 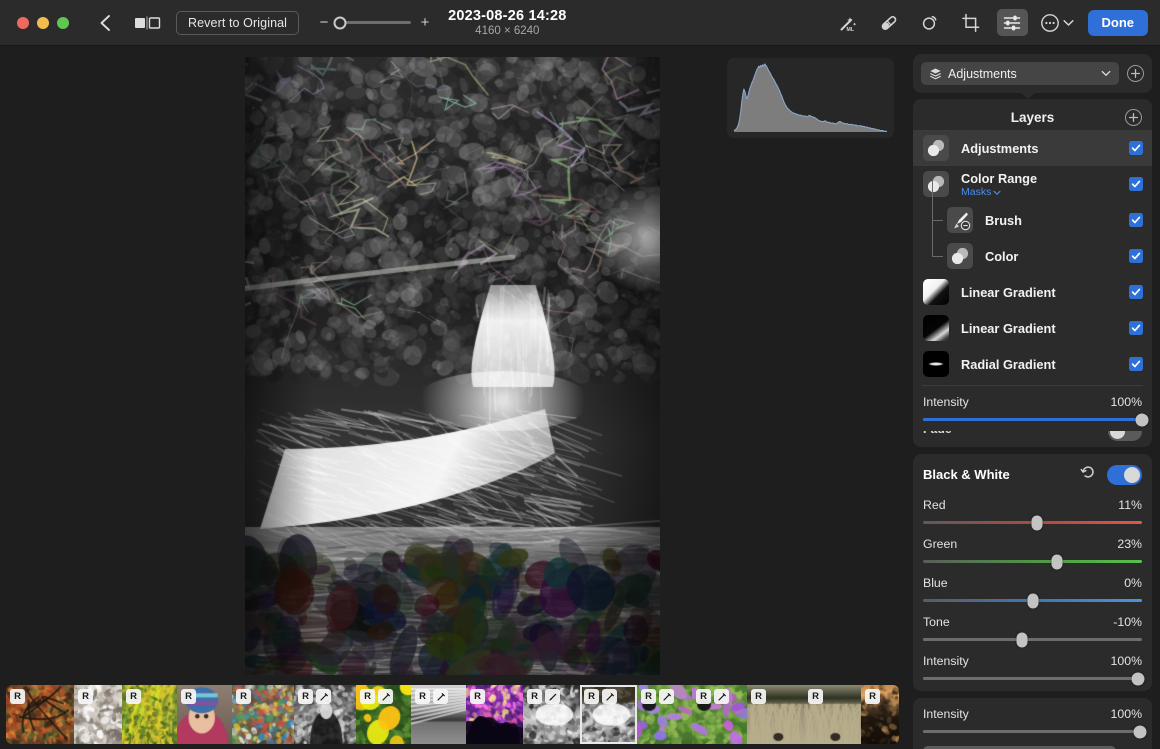 What do you see at coordinates (999, 192) in the screenshot?
I see `layer-masks-link: Masks` at bounding box center [999, 192].